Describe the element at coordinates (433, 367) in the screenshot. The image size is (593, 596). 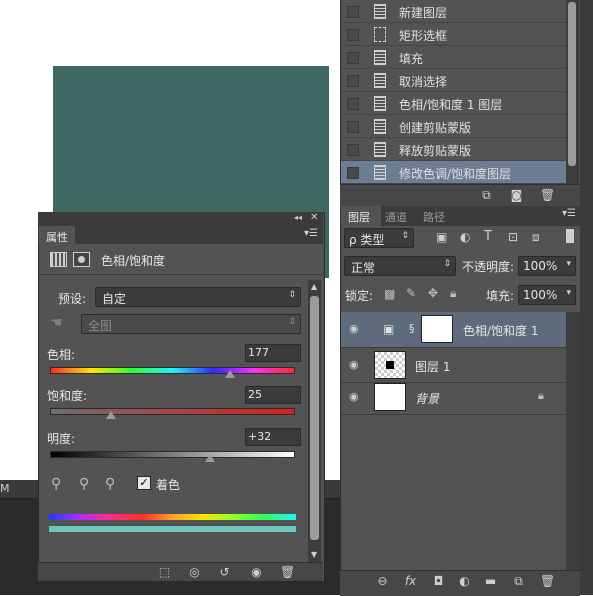
I see `layer-name: 图层 1` at that location.